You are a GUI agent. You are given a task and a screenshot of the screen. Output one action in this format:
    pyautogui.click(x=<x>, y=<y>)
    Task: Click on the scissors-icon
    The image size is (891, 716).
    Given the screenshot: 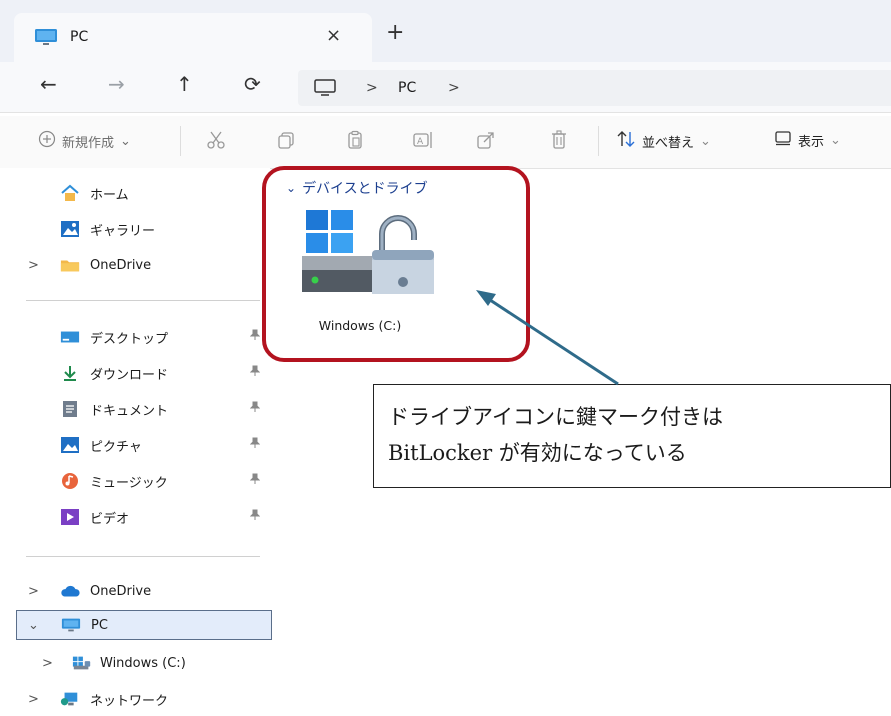 What is the action you would take?
    pyautogui.click(x=216, y=142)
    